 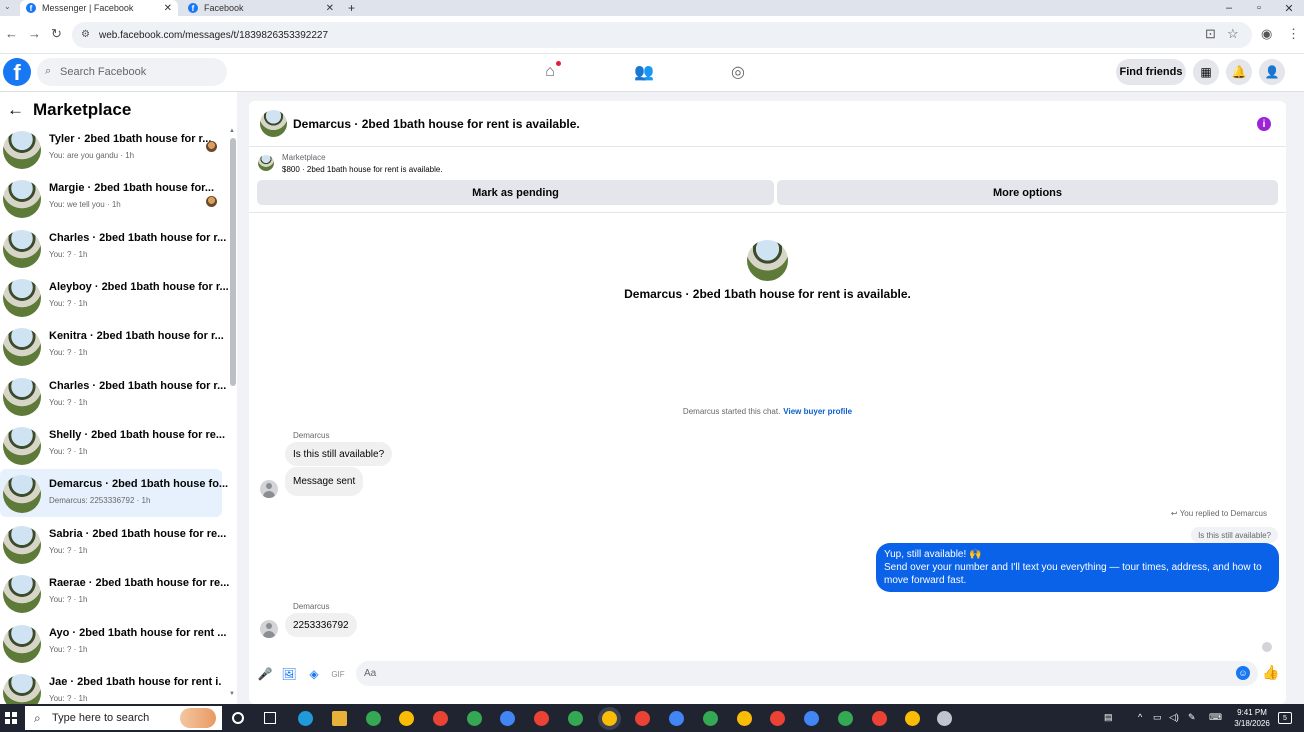 What do you see at coordinates (609, 718) in the screenshot?
I see `chrome-icon-active` at bounding box center [609, 718].